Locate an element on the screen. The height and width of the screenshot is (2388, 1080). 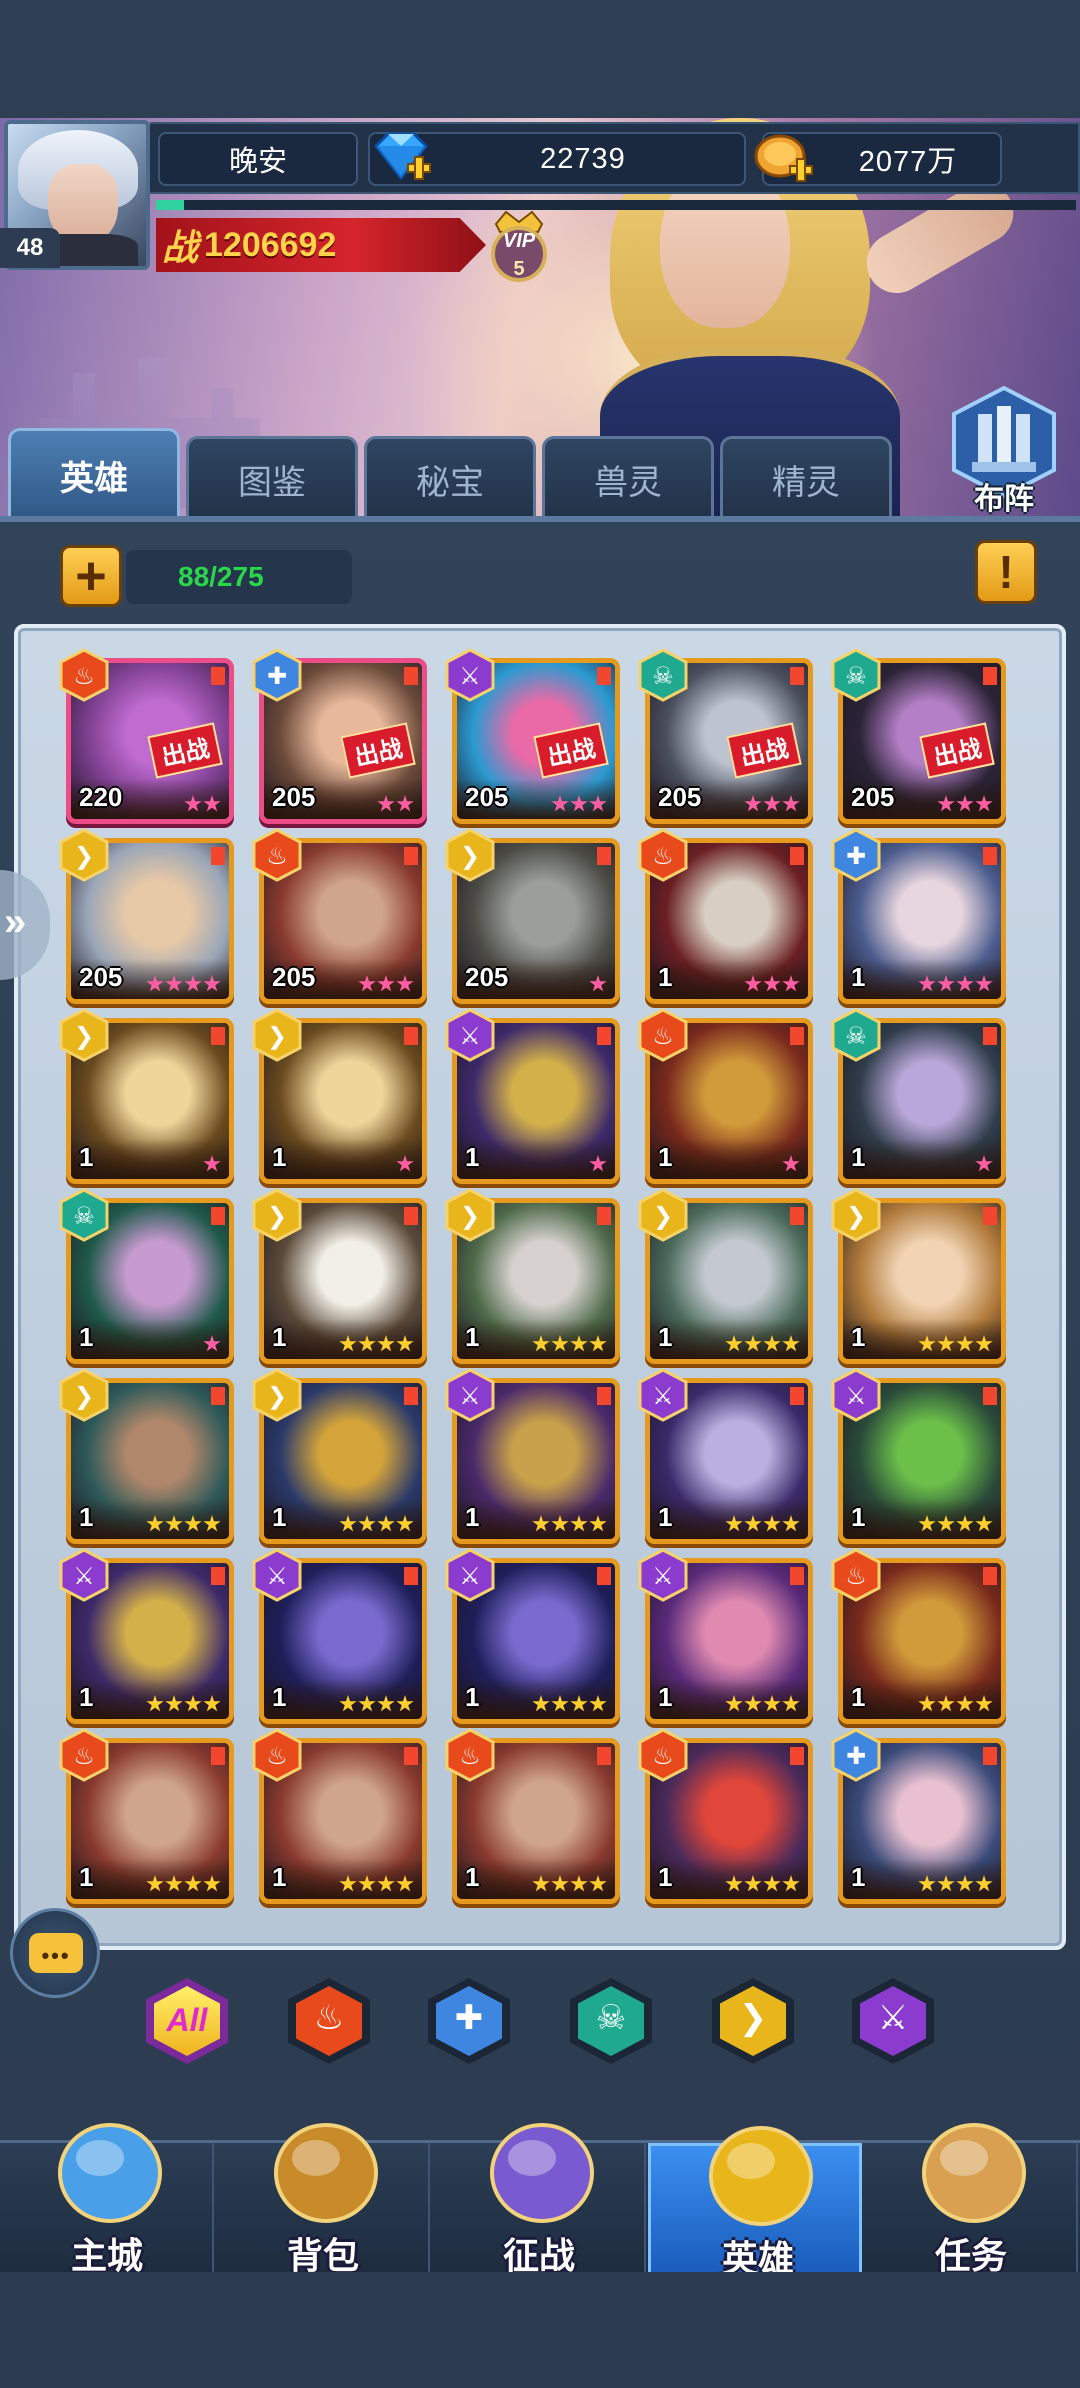
tab-heroes: 英雄 is located at coordinates (94, 474).